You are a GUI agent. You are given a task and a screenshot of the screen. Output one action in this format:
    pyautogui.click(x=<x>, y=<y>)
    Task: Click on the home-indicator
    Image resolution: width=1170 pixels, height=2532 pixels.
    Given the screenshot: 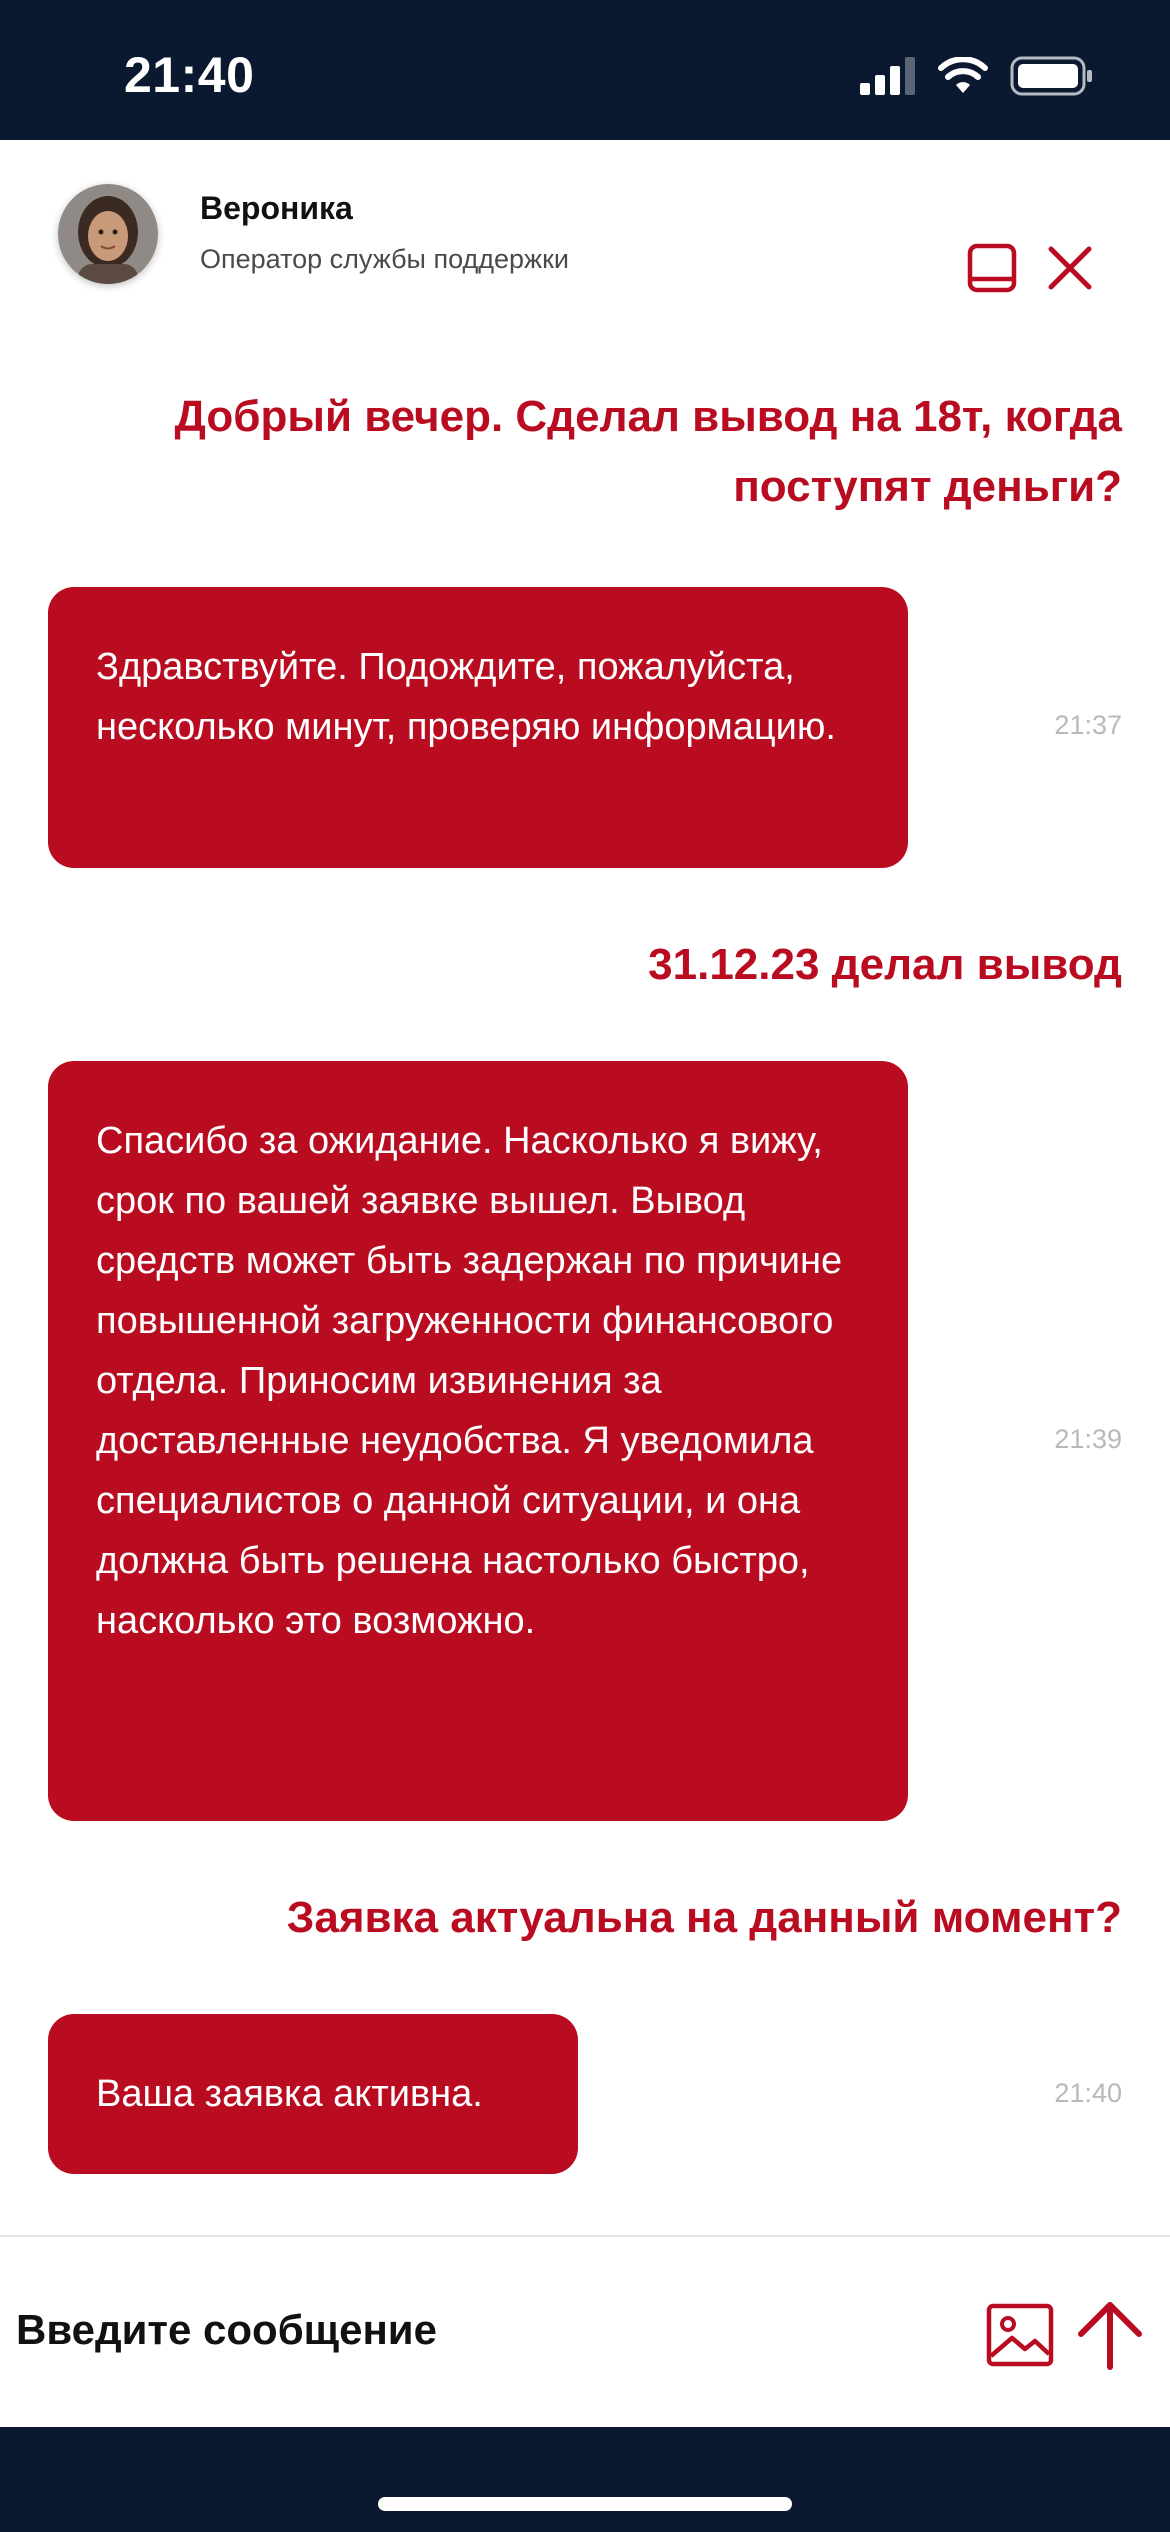 What is the action you would take?
    pyautogui.click(x=585, y=2504)
    